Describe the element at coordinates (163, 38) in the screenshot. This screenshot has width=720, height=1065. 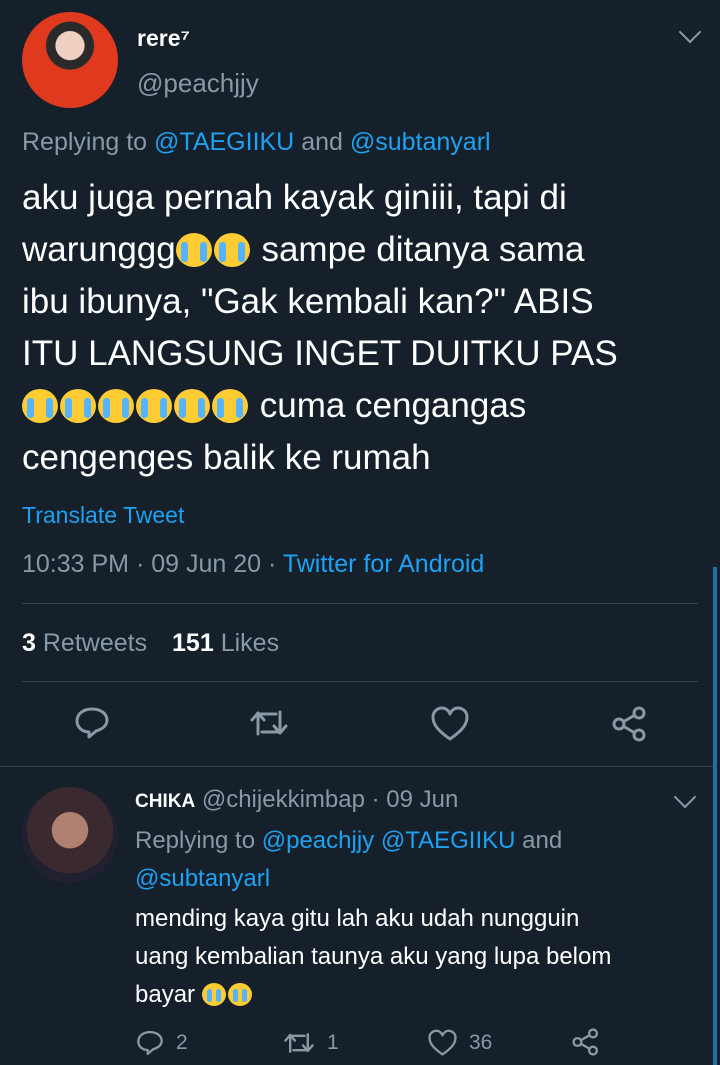
I see `display-name: rere⁷` at that location.